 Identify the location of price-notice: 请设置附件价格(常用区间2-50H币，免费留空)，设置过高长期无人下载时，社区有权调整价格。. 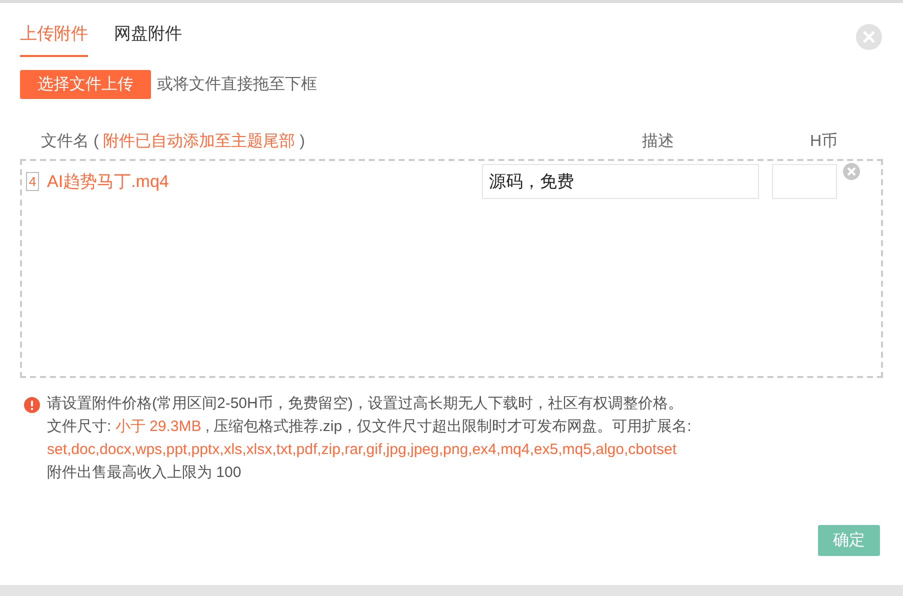
(365, 404).